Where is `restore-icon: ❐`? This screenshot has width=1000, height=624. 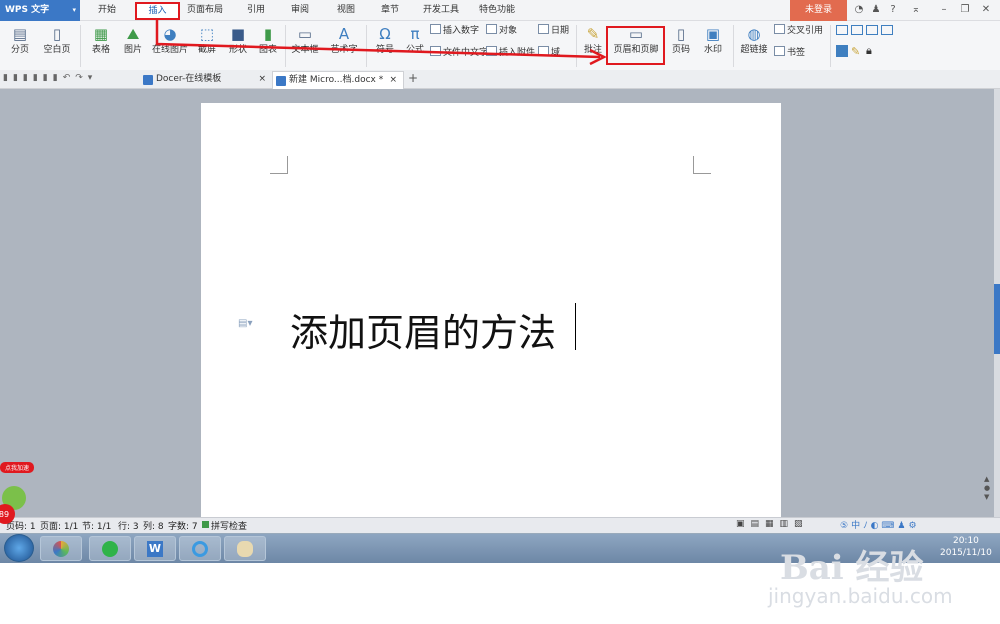
restore-icon: ❐ is located at coordinates (965, 10).